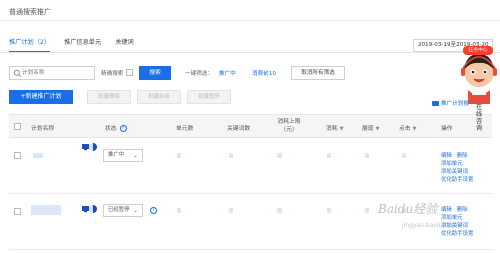 The width and height of the screenshot is (500, 253). Describe the element at coordinates (289, 130) in the screenshot. I see `col-budget-line2: （元）` at that location.